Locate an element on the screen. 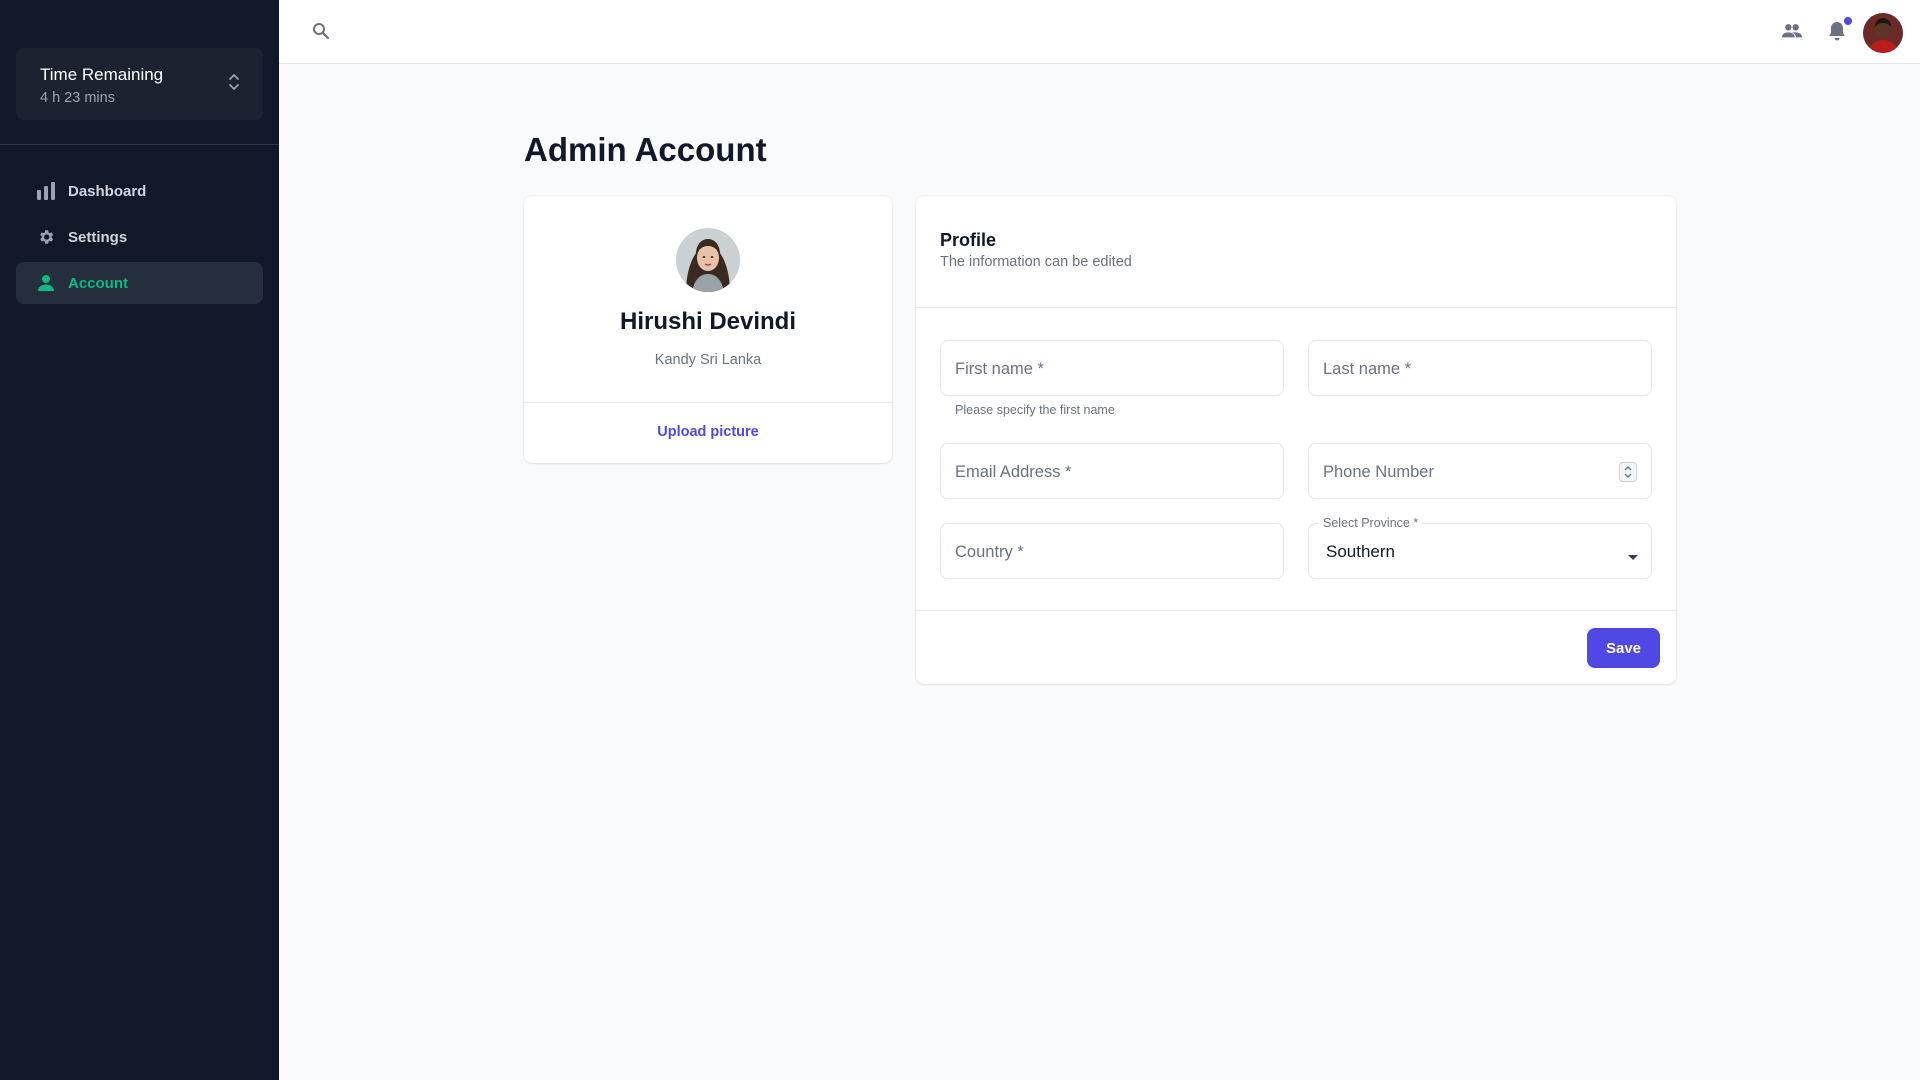 The width and height of the screenshot is (1920, 1080). people-icon is located at coordinates (1792, 33).